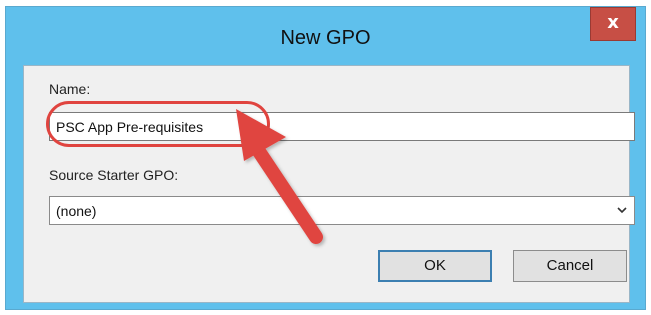 This screenshot has width=651, height=315. I want to click on name-label: Name:, so click(70, 89).